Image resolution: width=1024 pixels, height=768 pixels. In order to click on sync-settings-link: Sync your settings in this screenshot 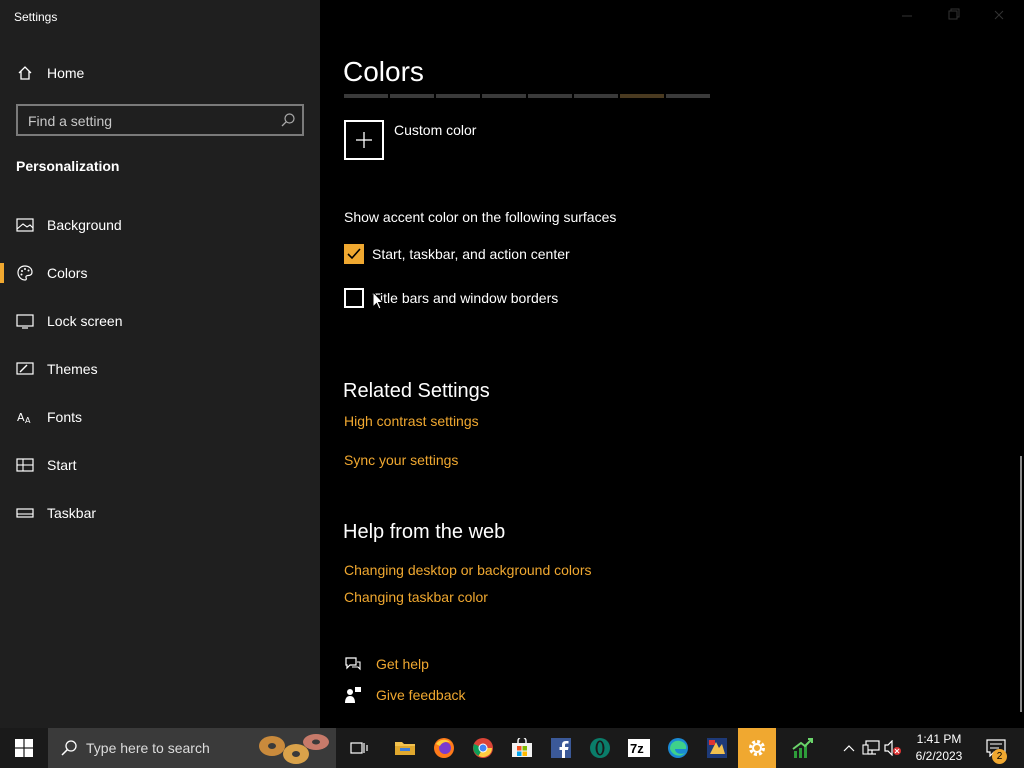, I will do `click(401, 460)`.